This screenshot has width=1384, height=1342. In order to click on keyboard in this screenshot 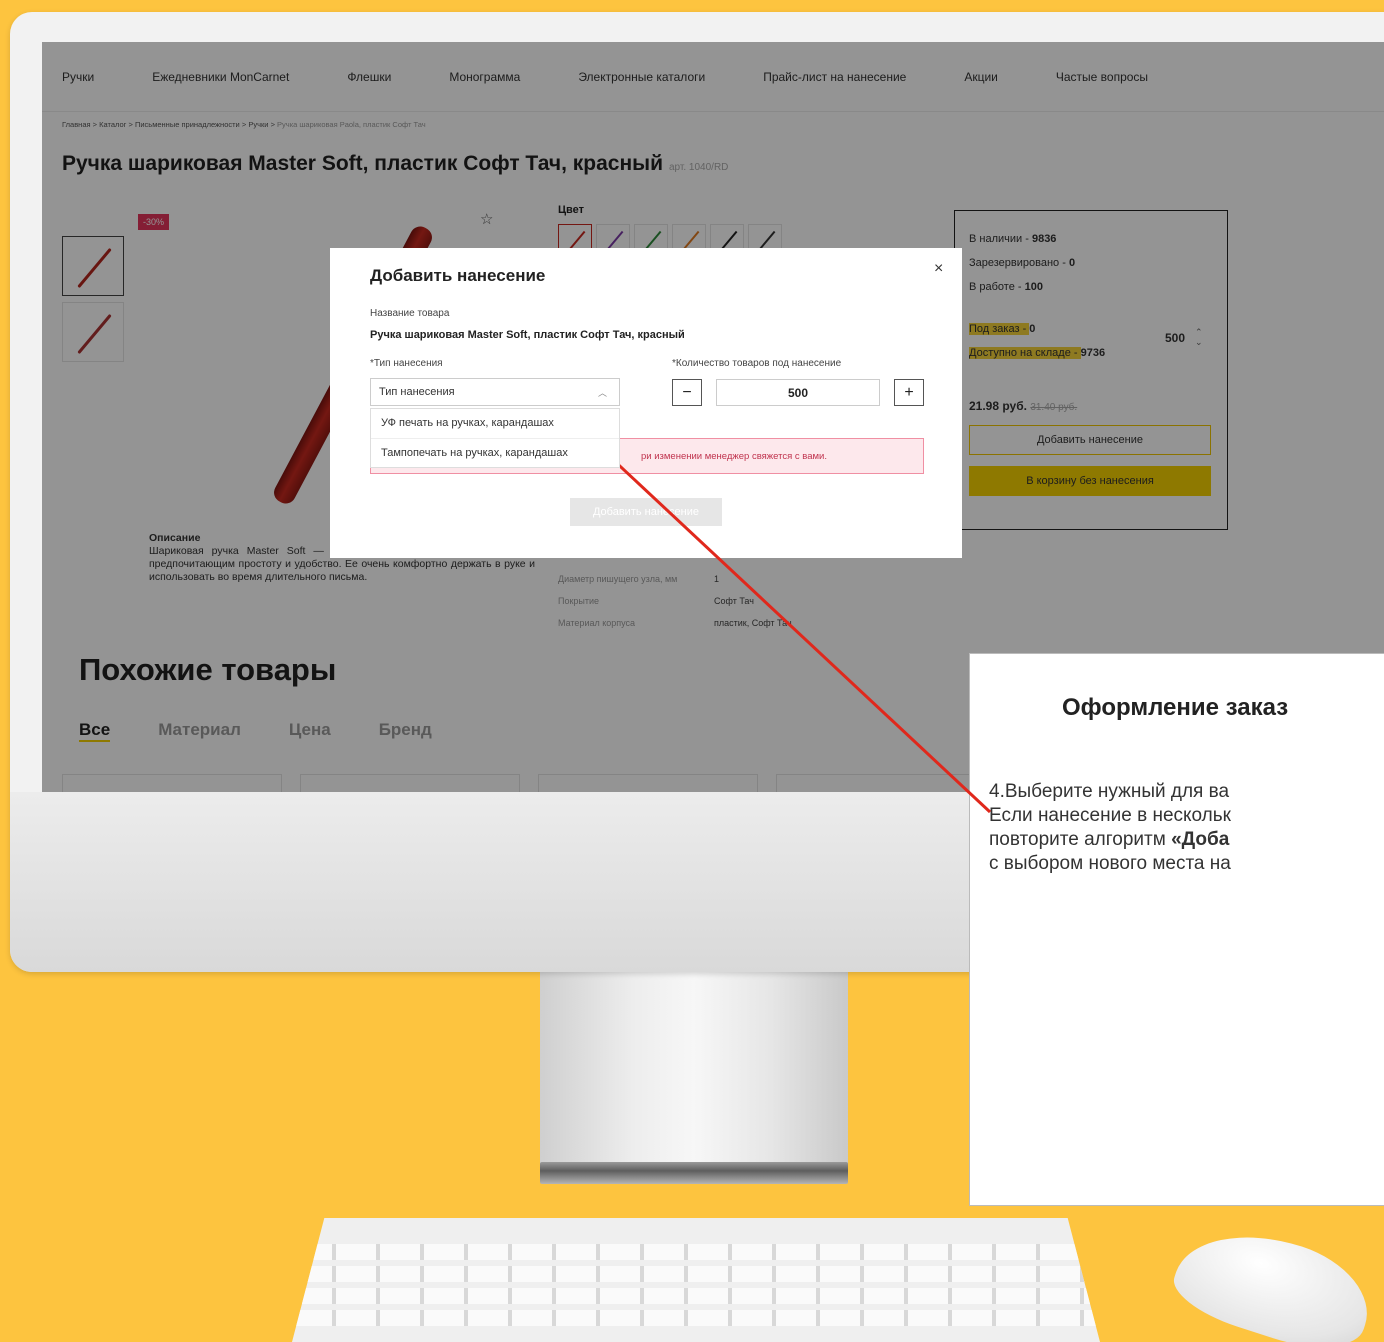, I will do `click(696, 1280)`.